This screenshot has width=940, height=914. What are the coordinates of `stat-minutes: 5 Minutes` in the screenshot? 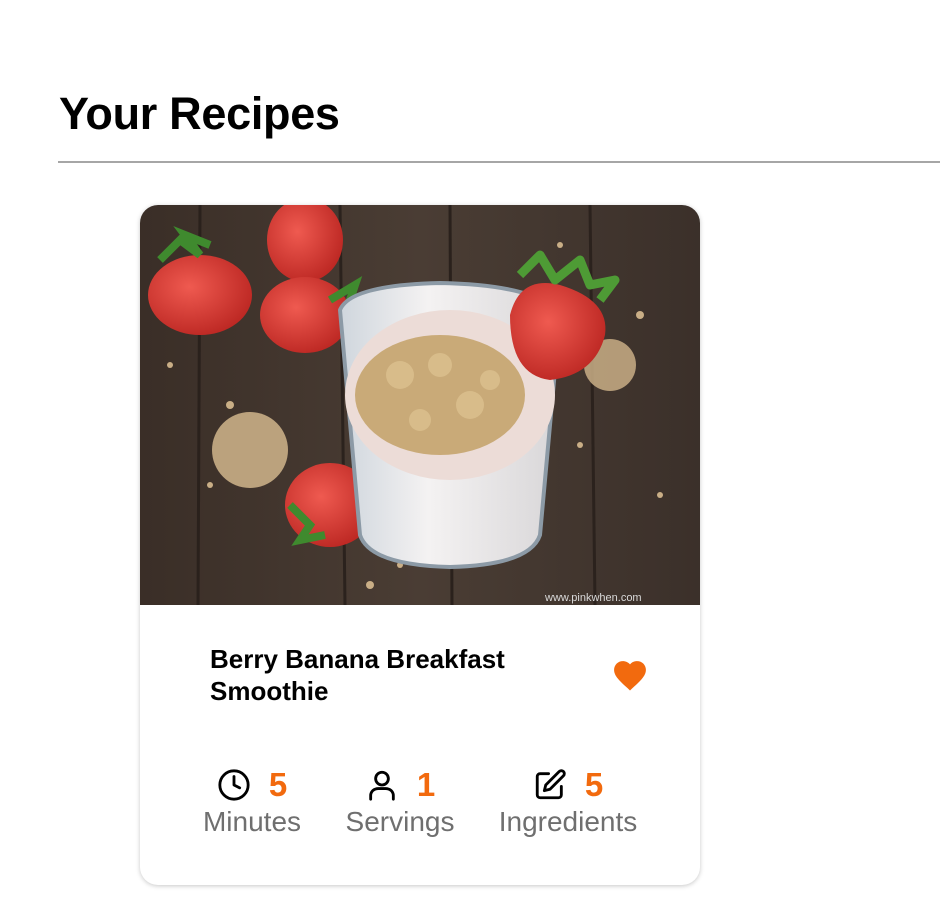 It's located at (252, 802).